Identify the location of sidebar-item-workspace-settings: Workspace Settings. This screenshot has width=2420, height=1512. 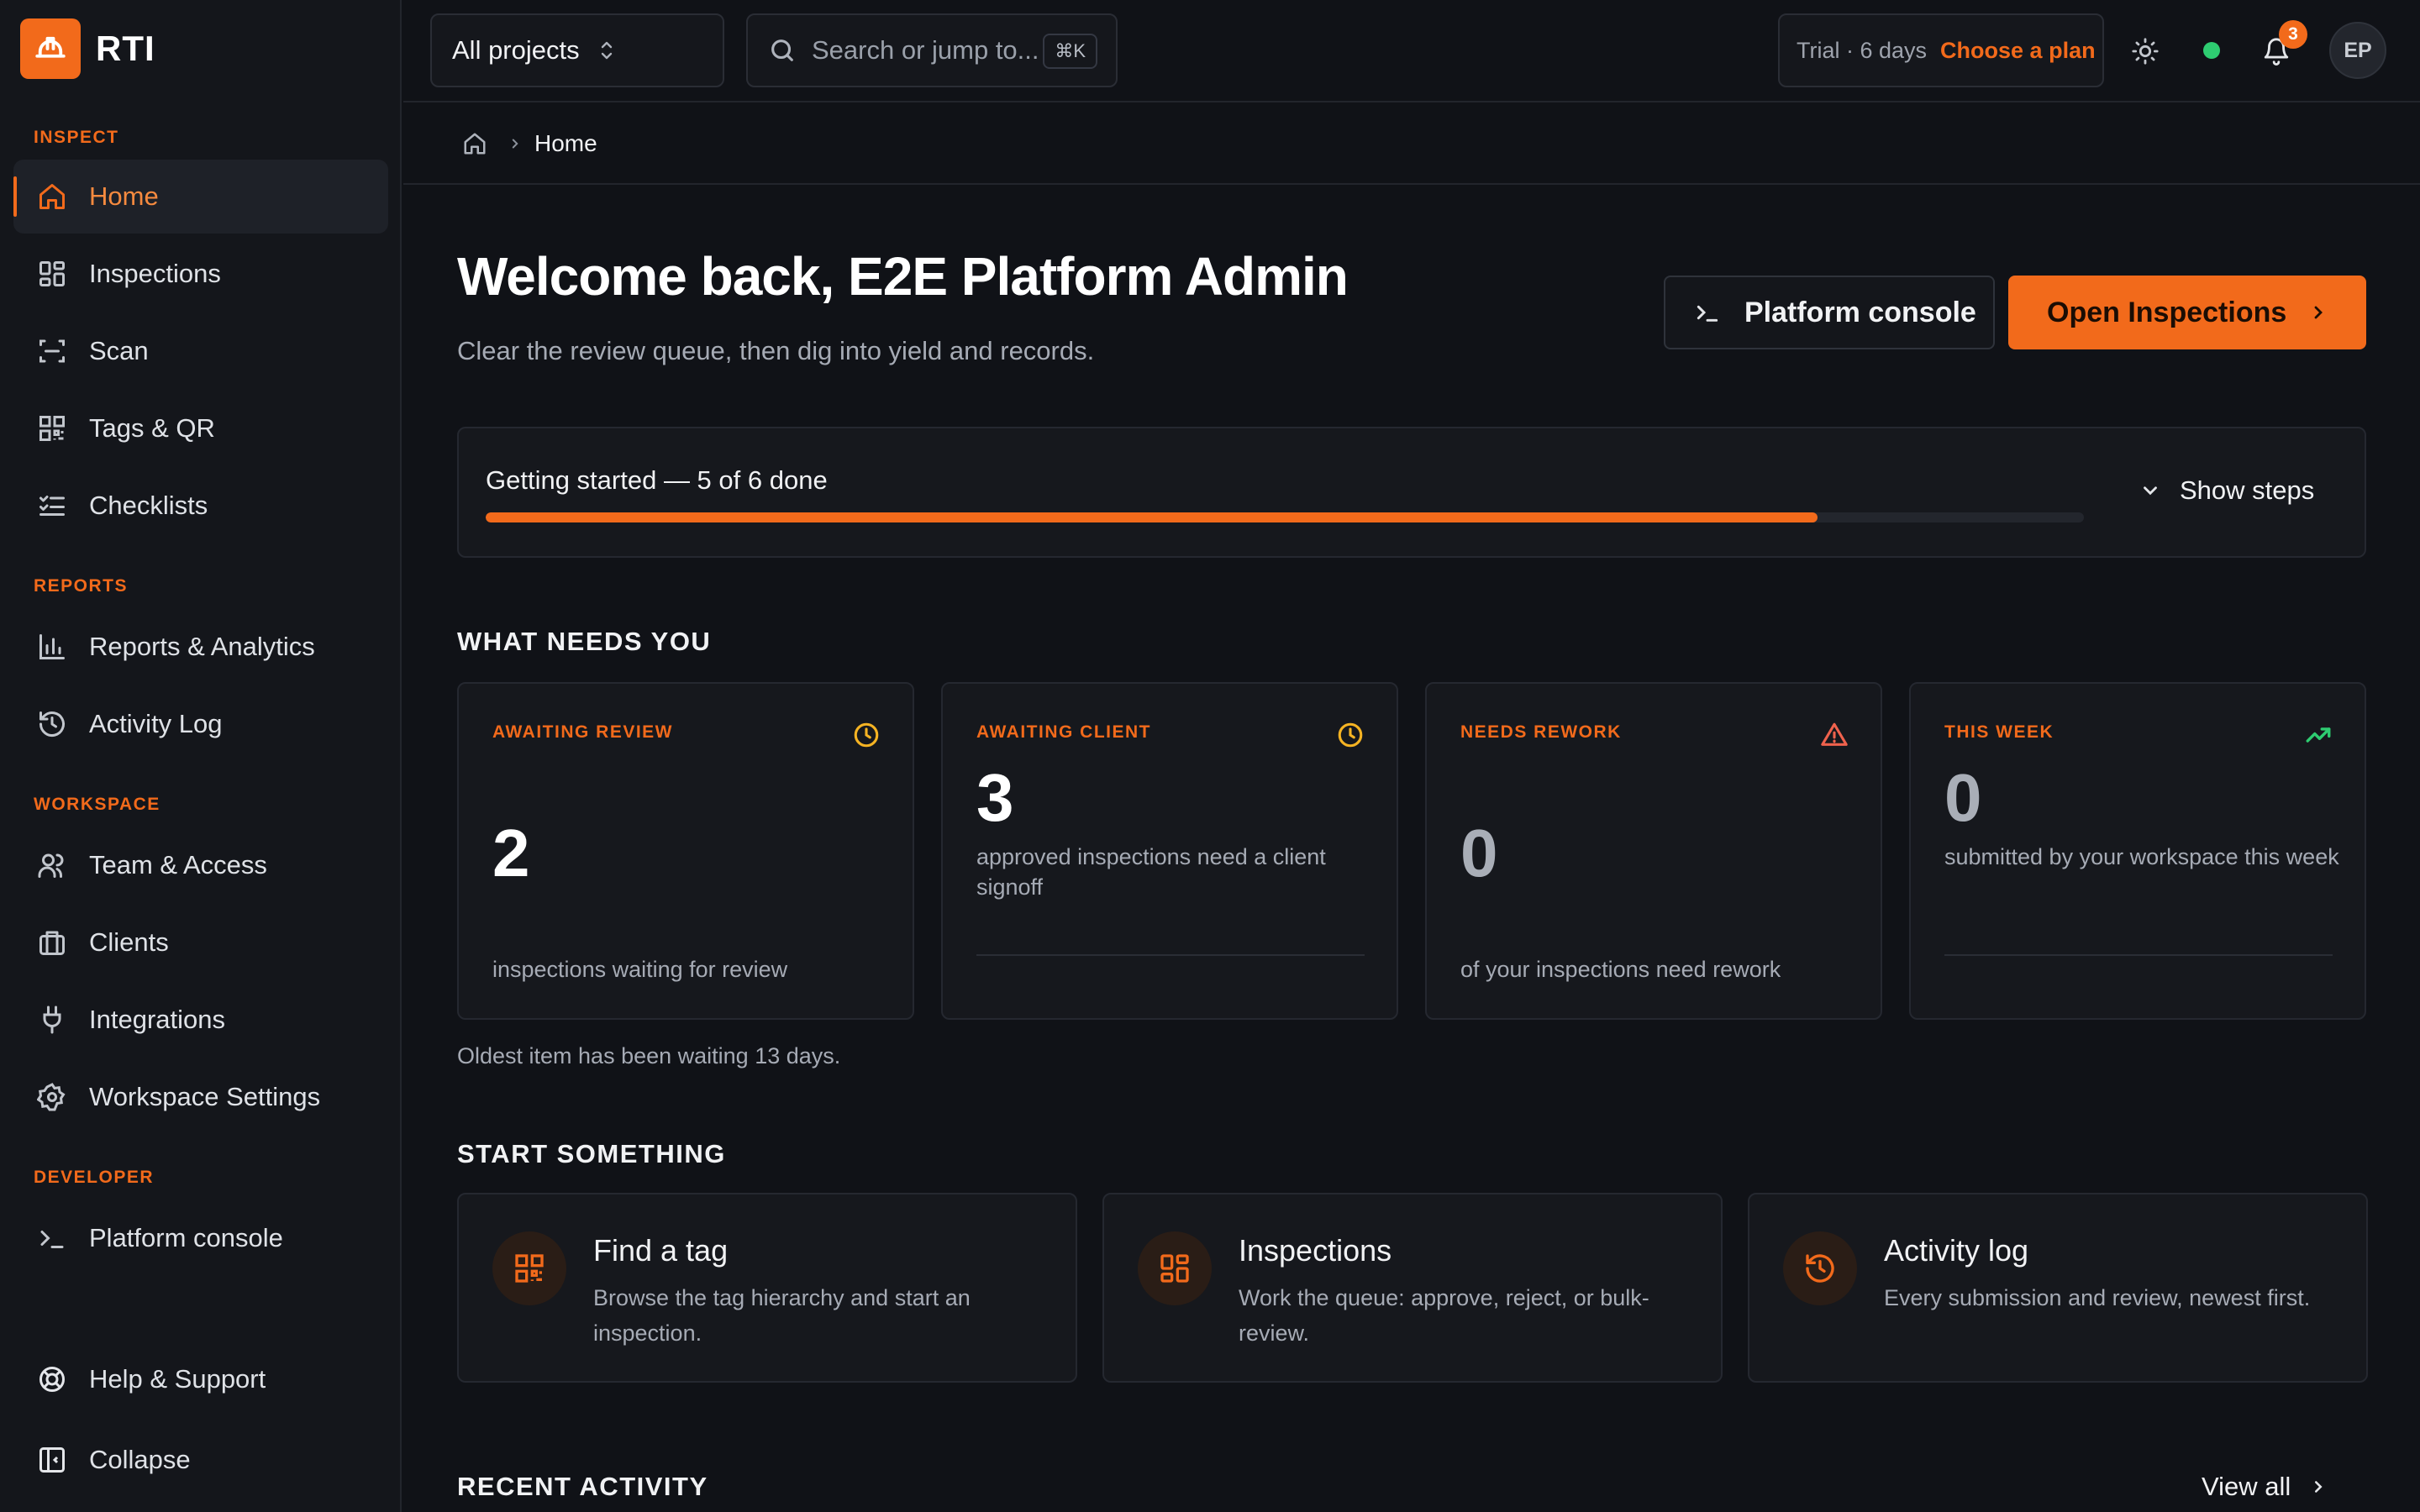
(200, 1097).